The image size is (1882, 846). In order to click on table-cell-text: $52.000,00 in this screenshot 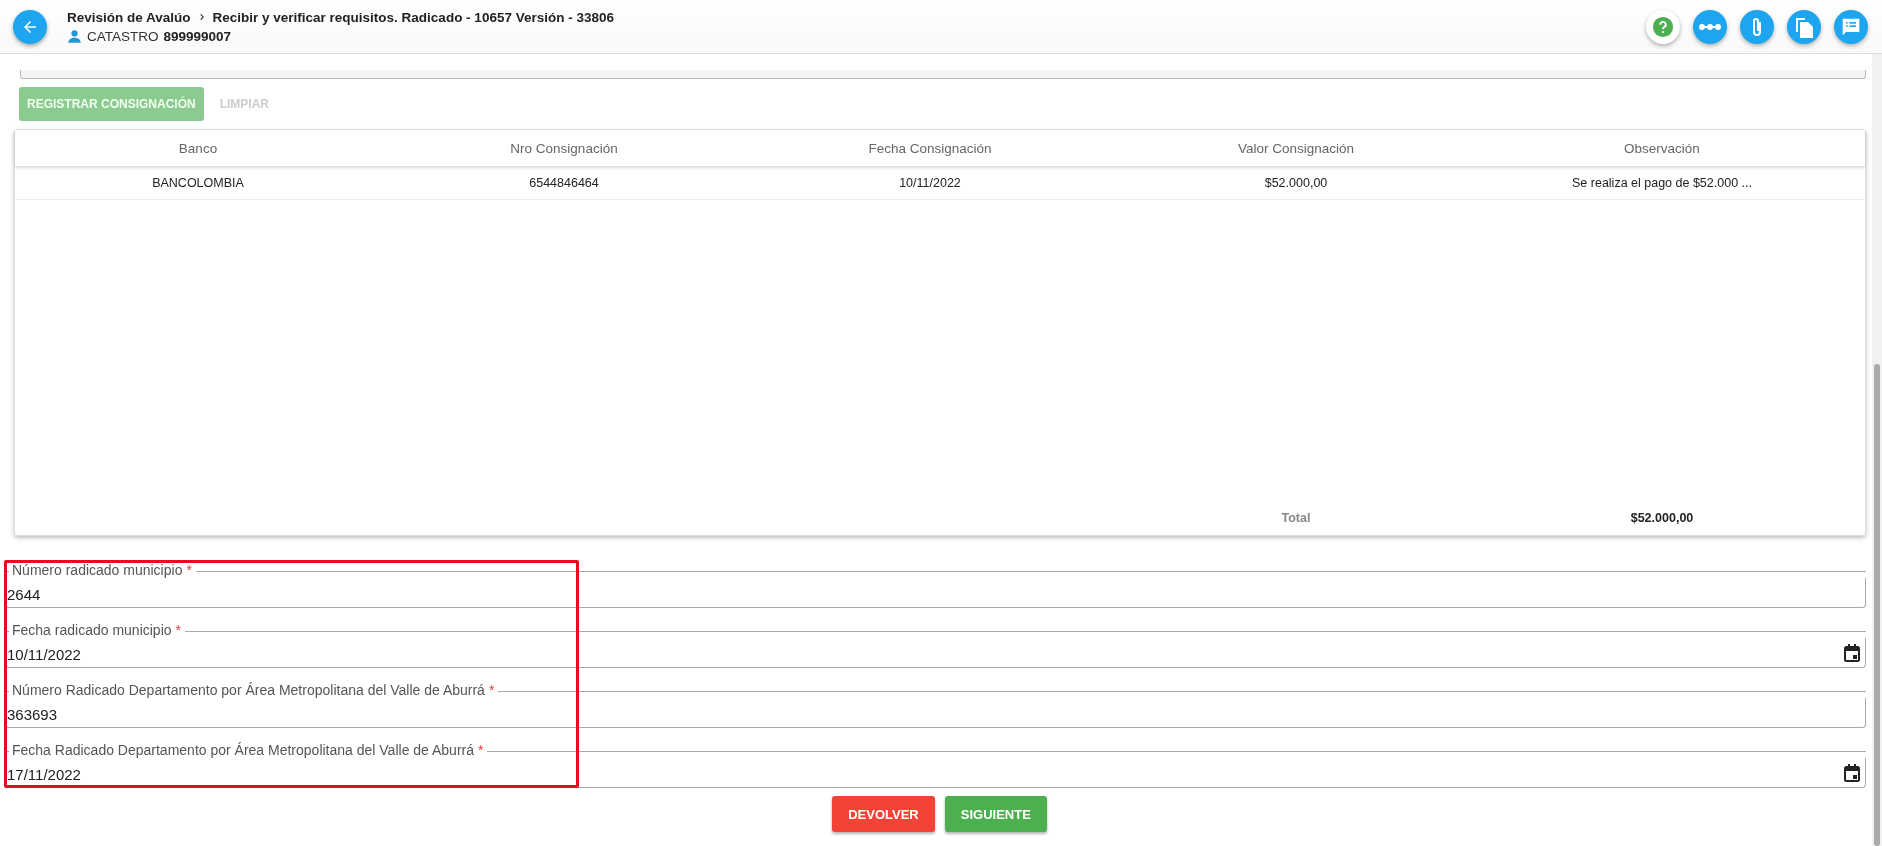, I will do `click(1296, 182)`.